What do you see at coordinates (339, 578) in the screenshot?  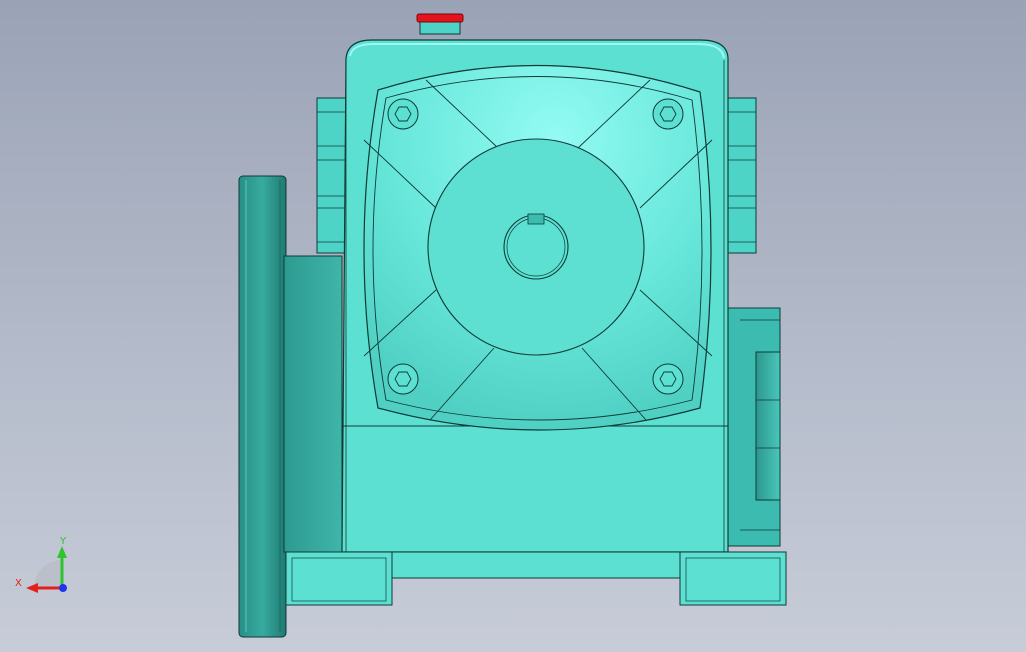 I see `mounting-foot-left` at bounding box center [339, 578].